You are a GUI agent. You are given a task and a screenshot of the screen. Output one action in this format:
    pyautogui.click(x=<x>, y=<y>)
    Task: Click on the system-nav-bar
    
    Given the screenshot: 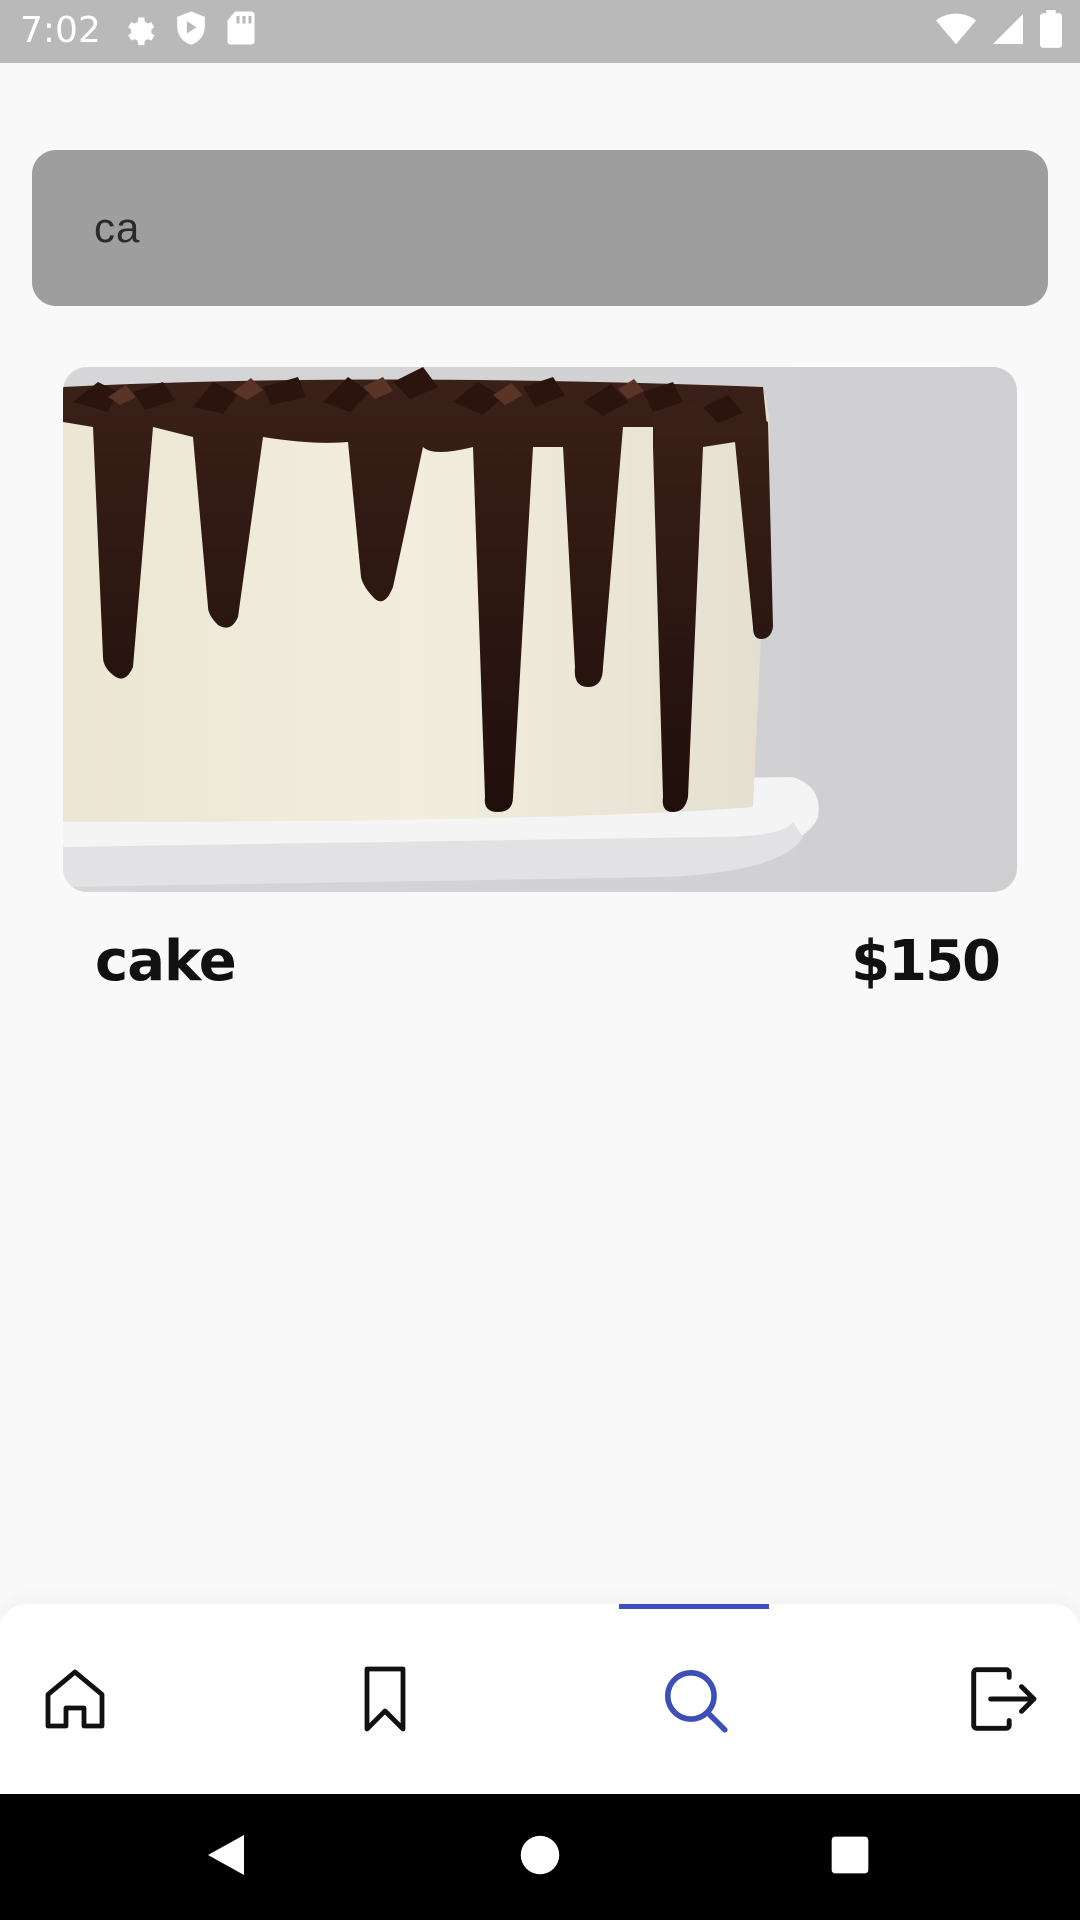 What is the action you would take?
    pyautogui.click(x=540, y=1857)
    